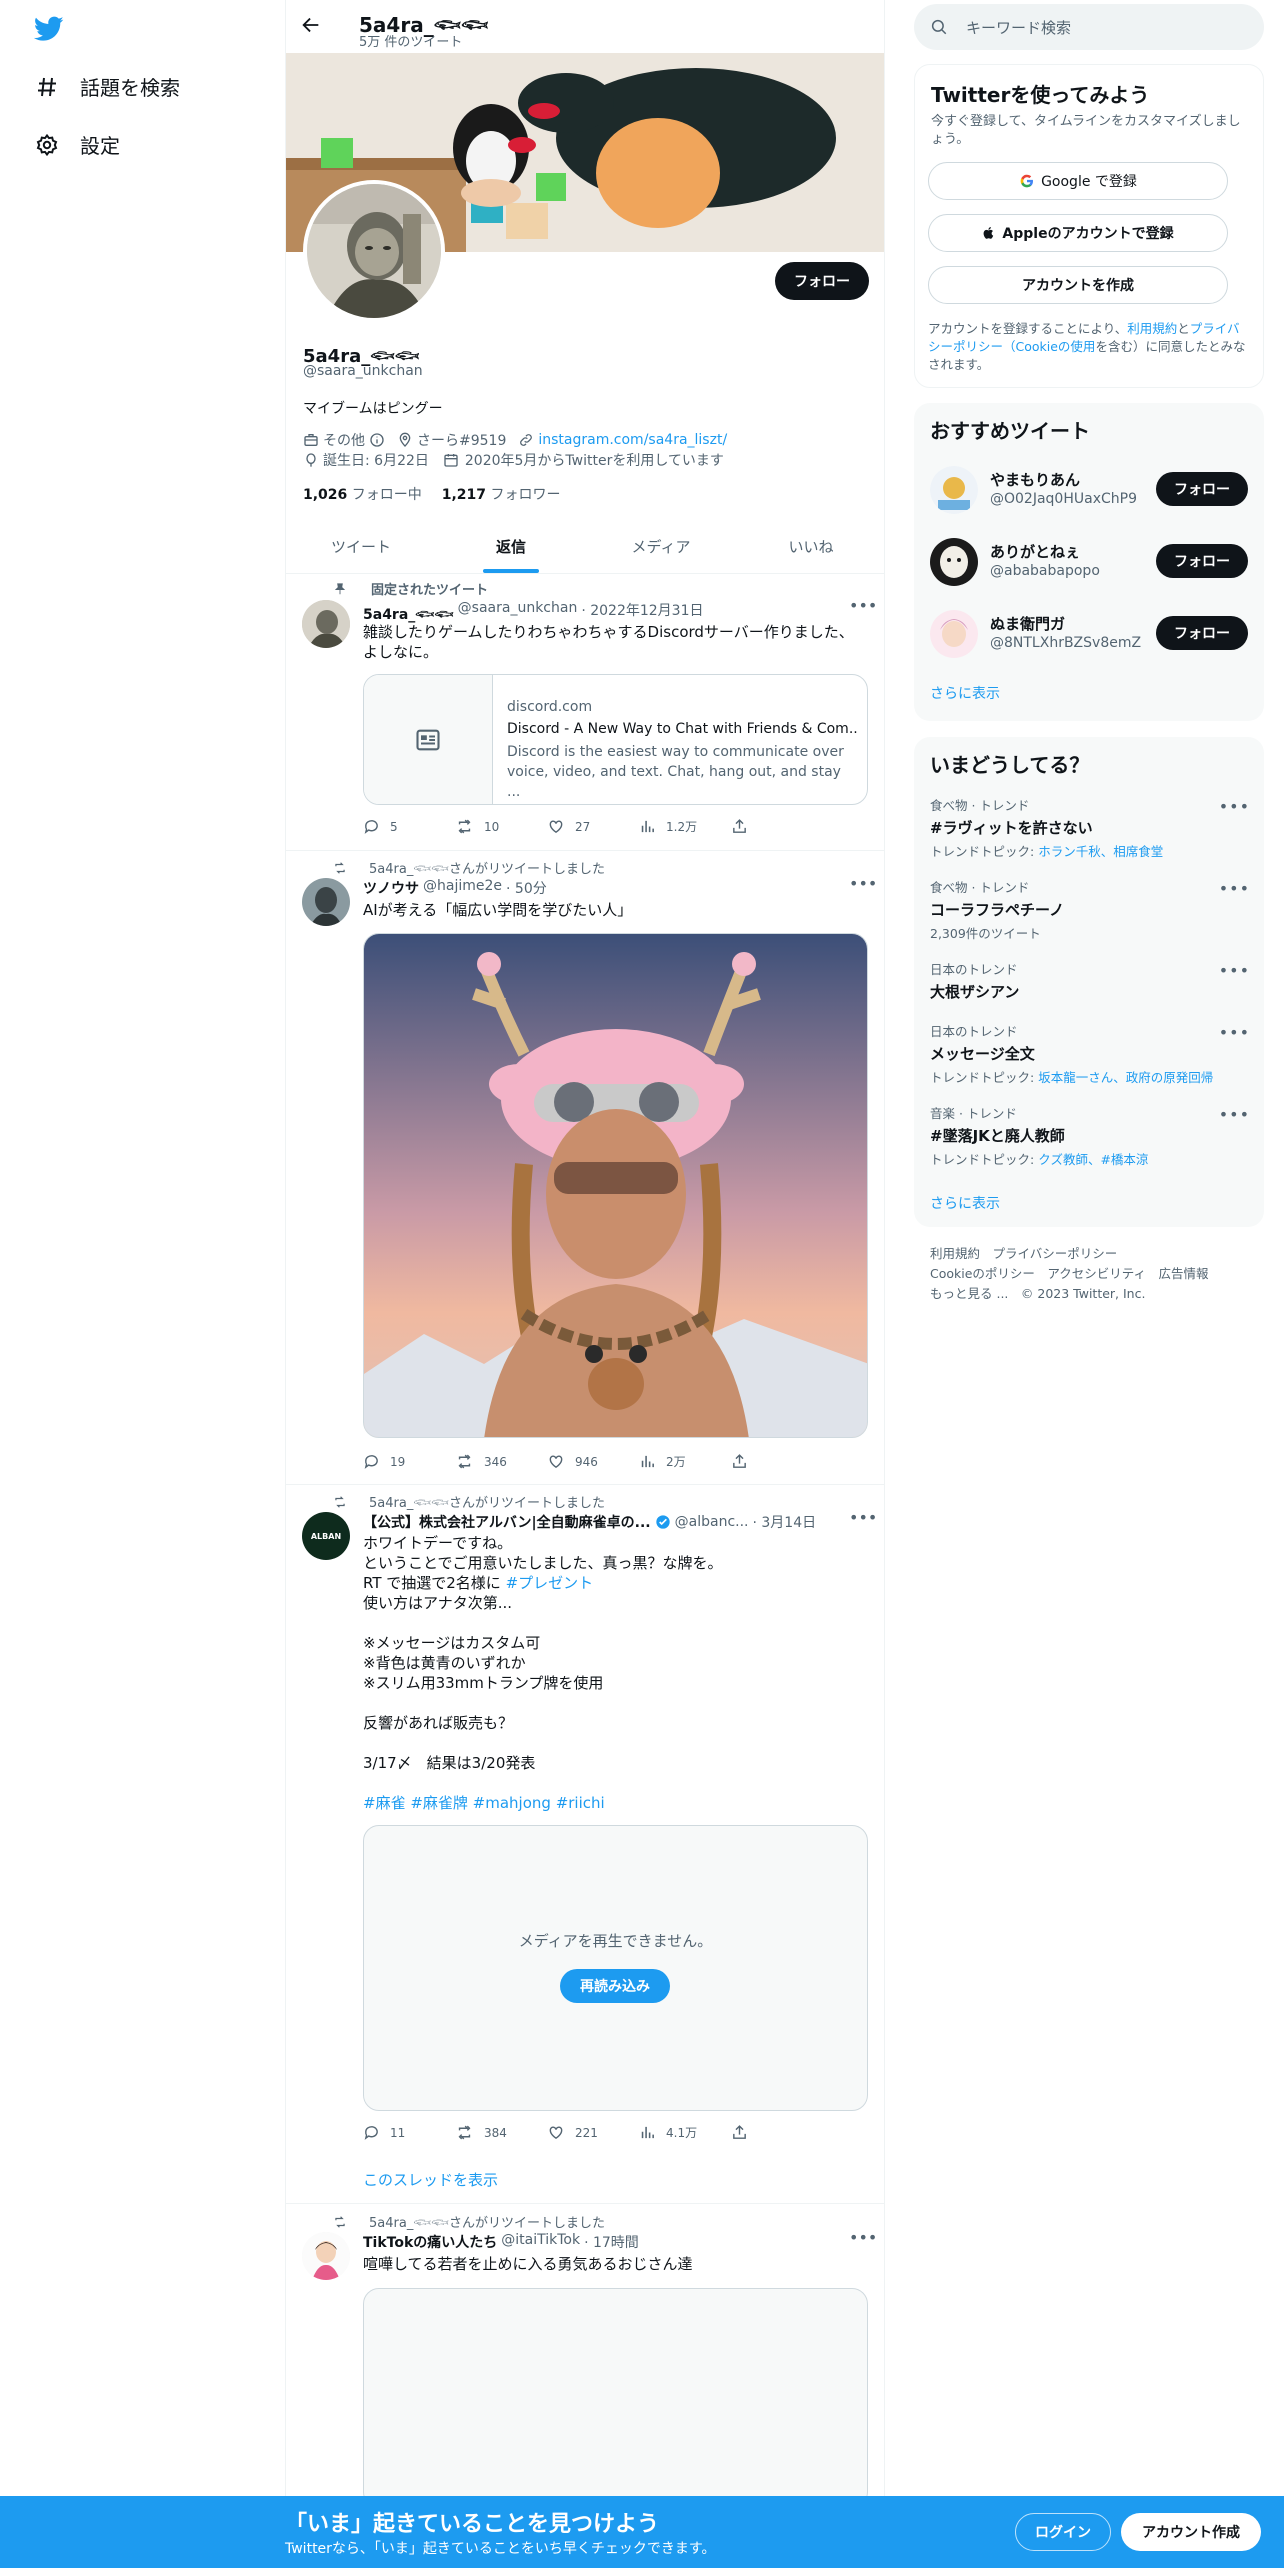 The width and height of the screenshot is (1284, 2568). Describe the element at coordinates (1191, 2532) in the screenshot. I see `signup-button: アカウント作成` at that location.